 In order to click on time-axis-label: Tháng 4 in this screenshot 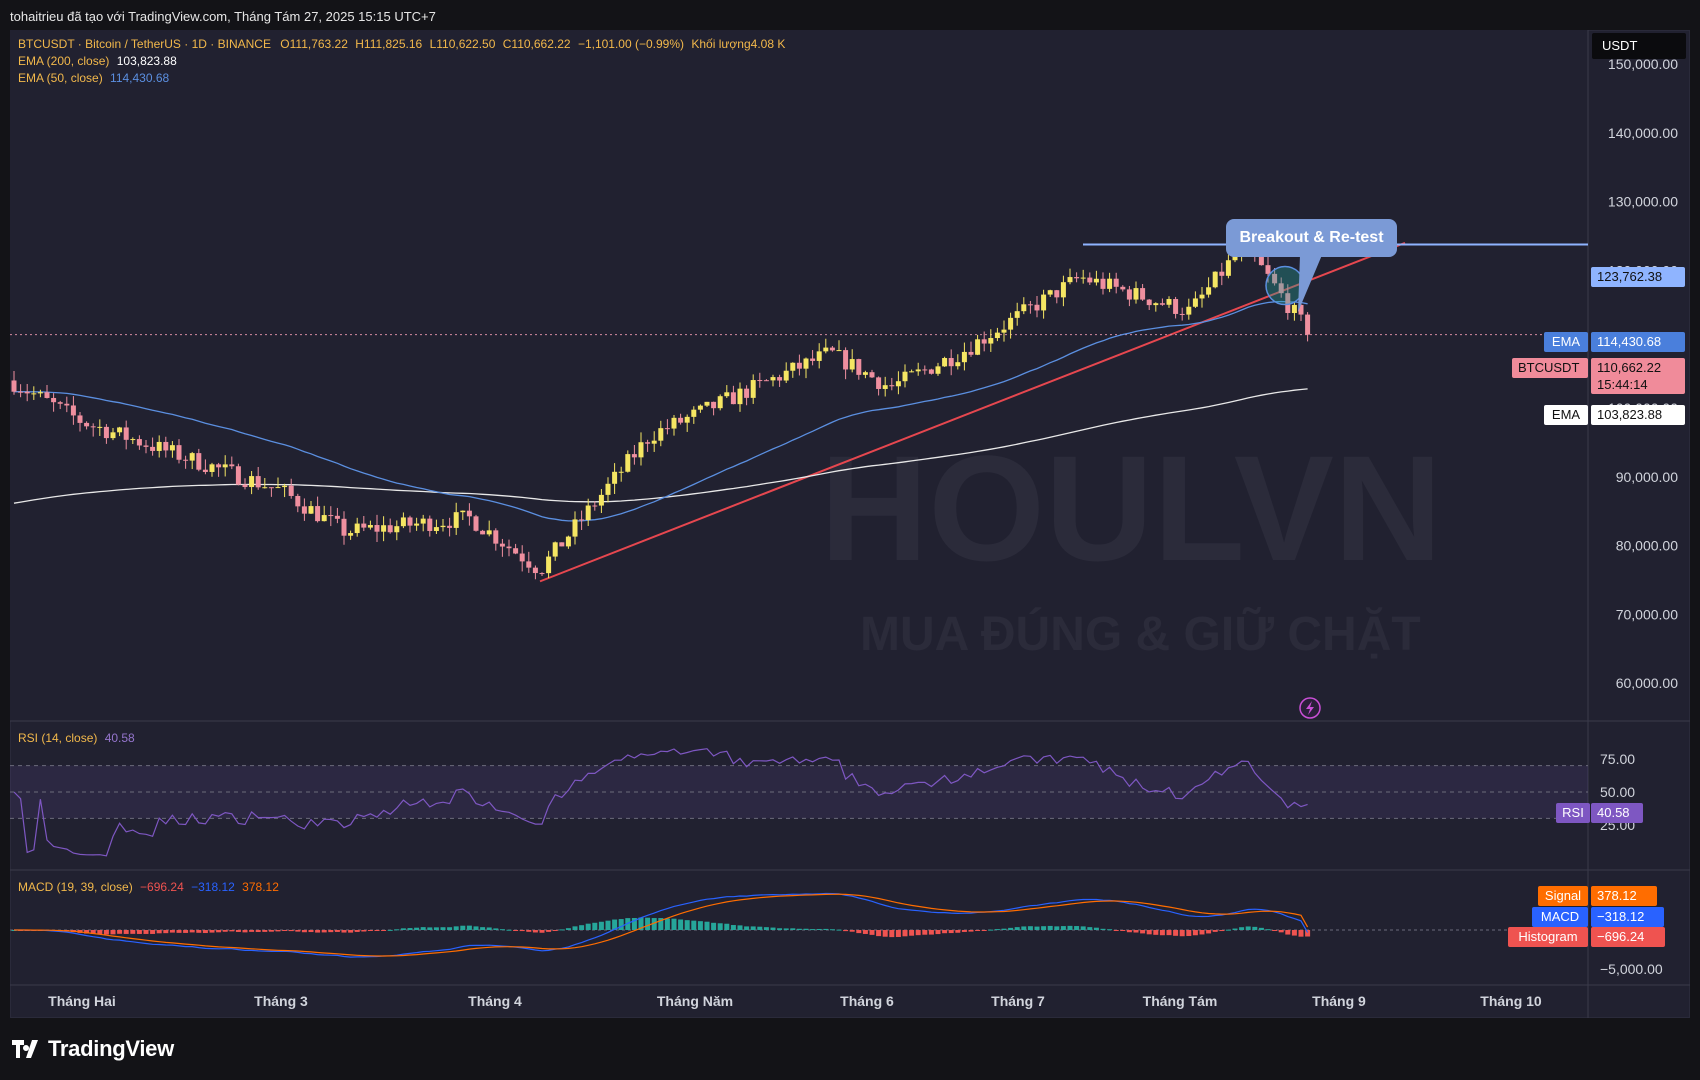, I will do `click(495, 1001)`.